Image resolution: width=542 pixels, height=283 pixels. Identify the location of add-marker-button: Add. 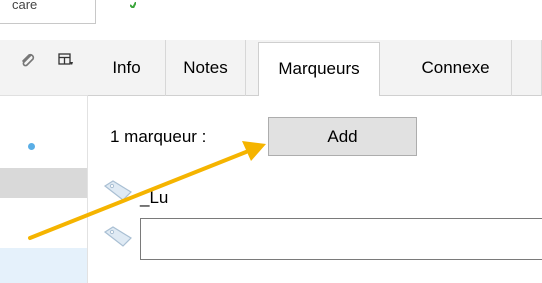
(342, 136).